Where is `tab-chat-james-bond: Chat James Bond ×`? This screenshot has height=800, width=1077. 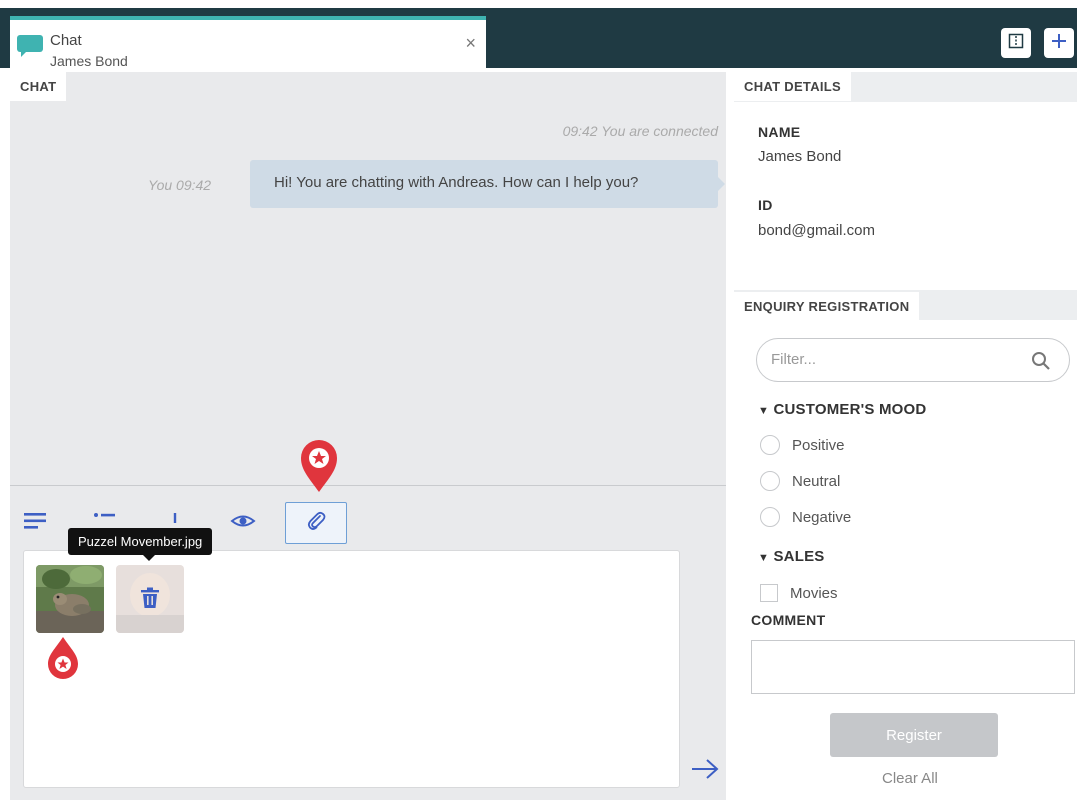 tab-chat-james-bond: Chat James Bond × is located at coordinates (248, 45).